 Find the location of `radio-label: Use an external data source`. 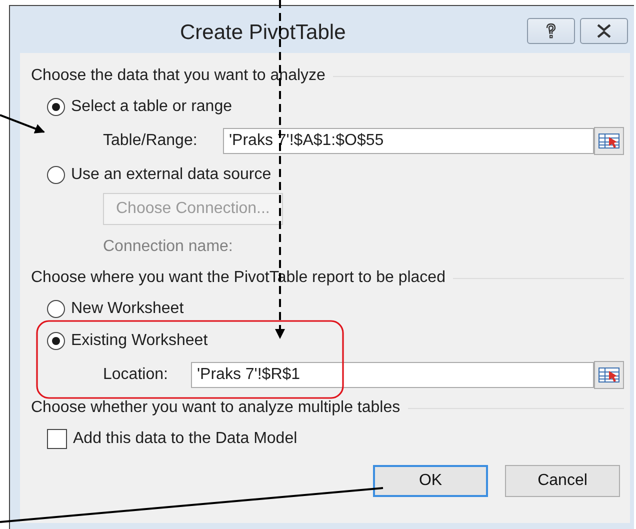

radio-label: Use an external data source is located at coordinates (171, 175).